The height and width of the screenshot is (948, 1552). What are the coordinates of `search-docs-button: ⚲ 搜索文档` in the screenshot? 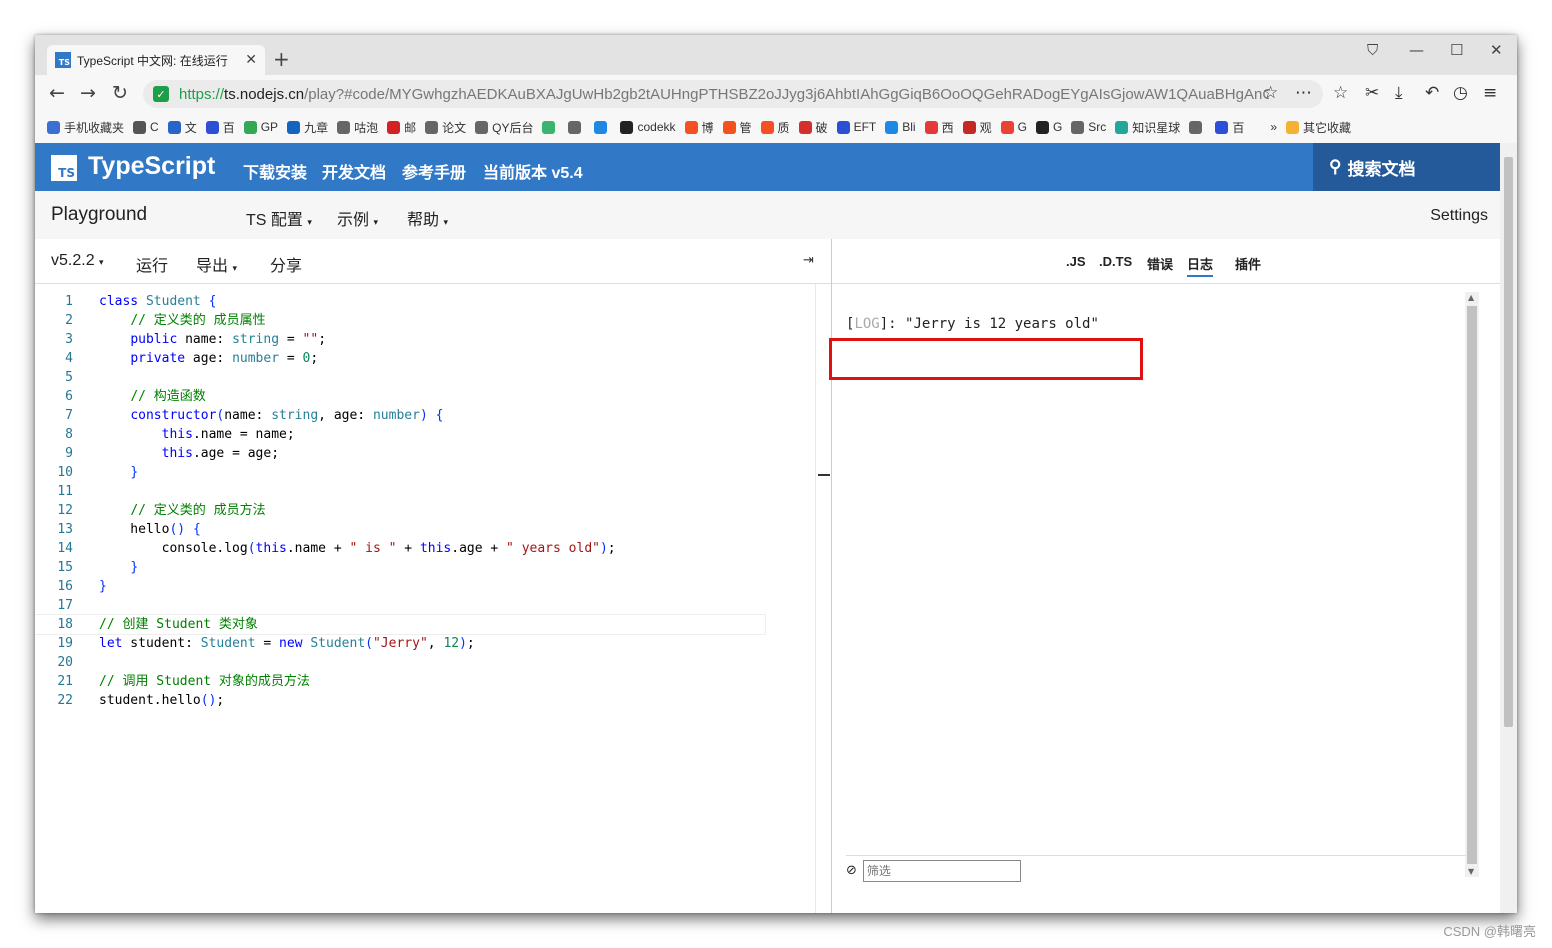 It's located at (1406, 167).